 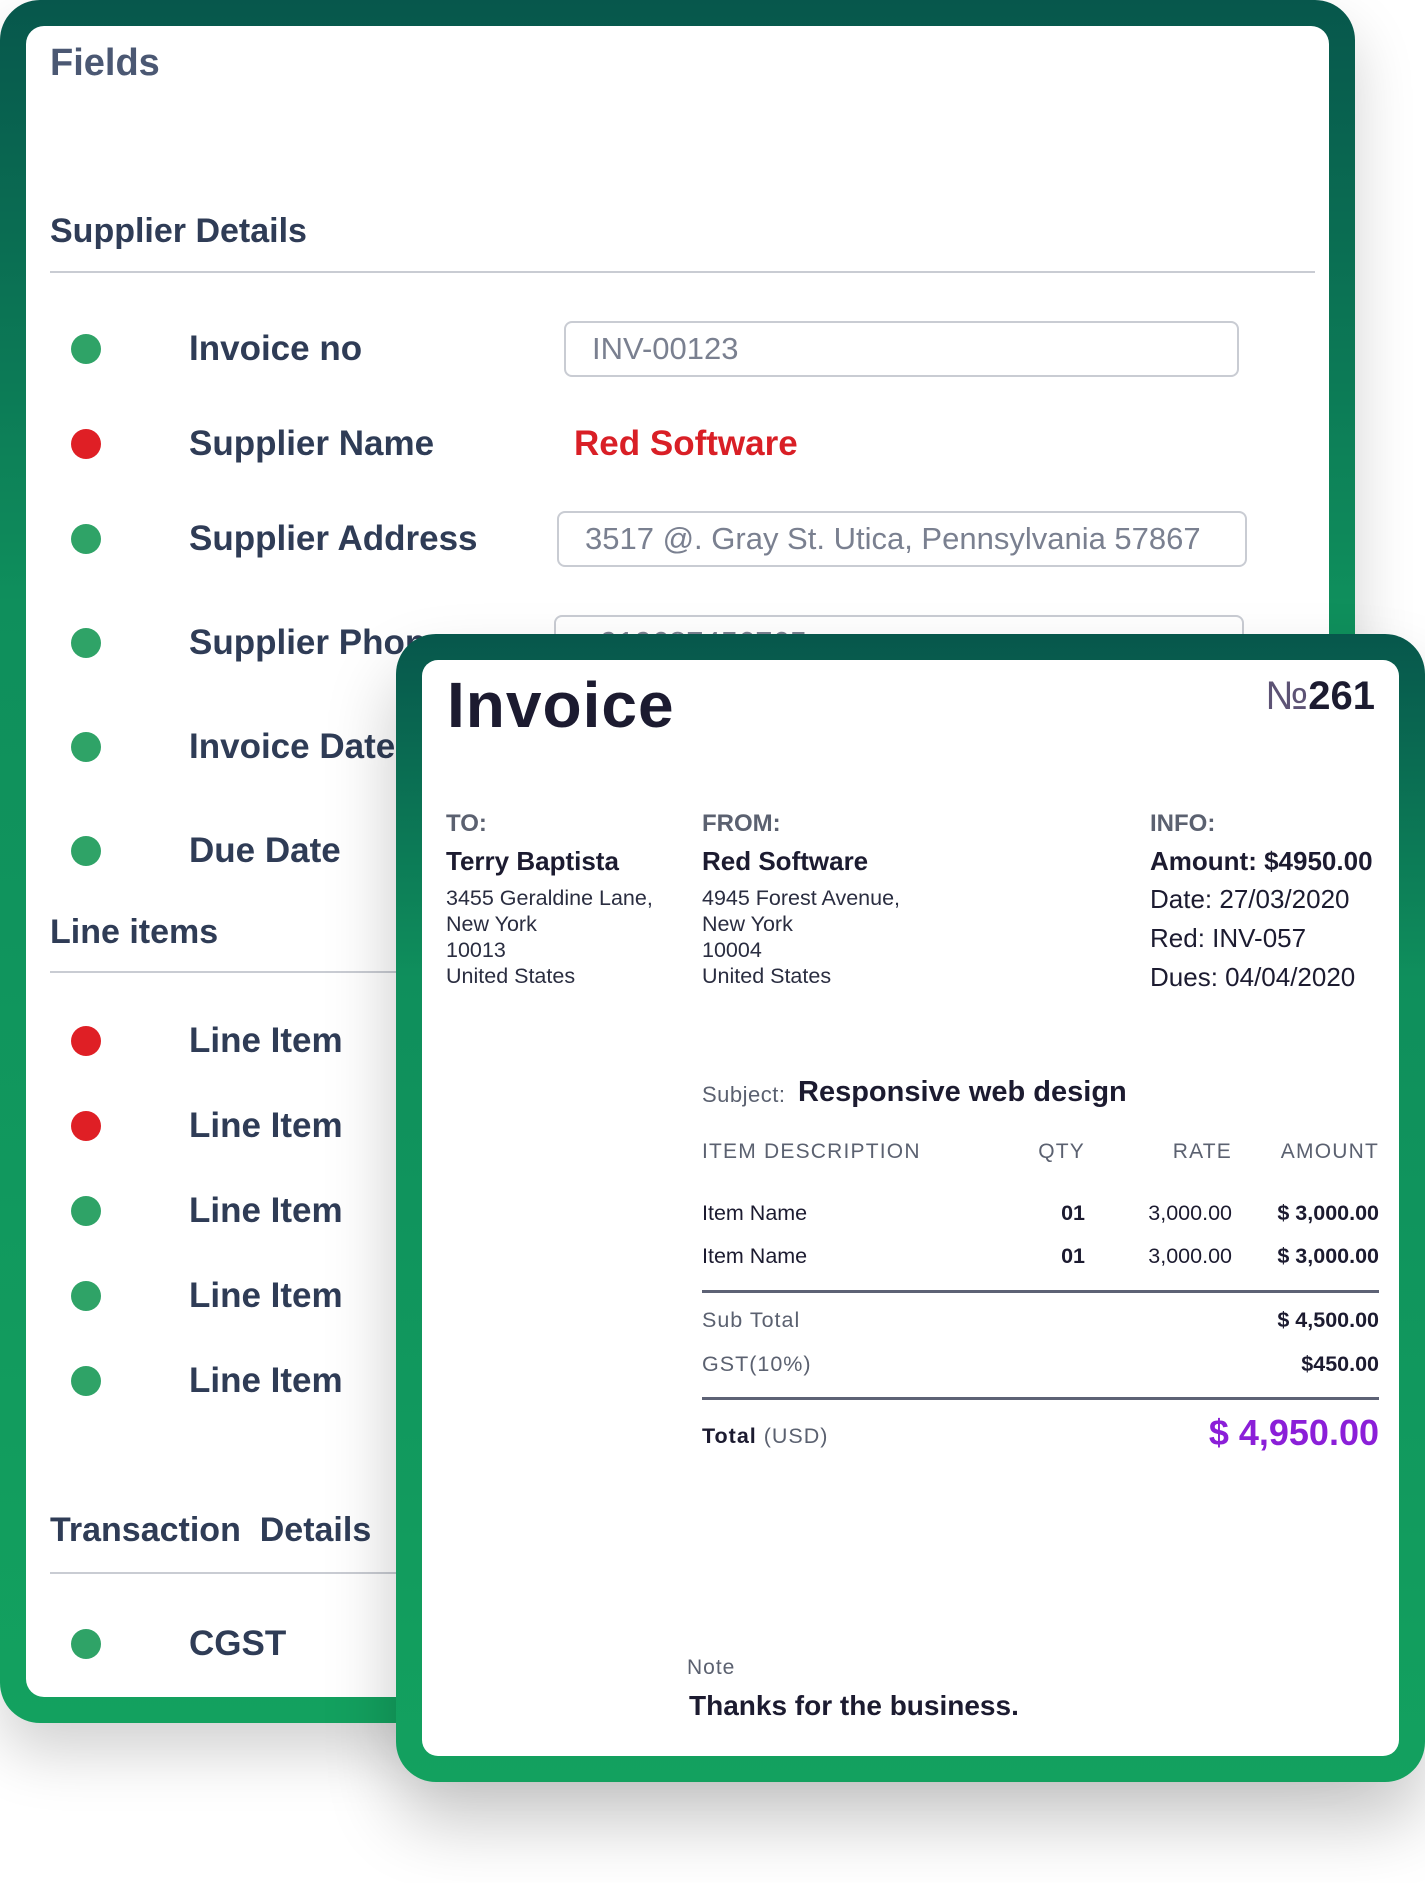 I want to click on field-label: Supplier Name, so click(x=312, y=443).